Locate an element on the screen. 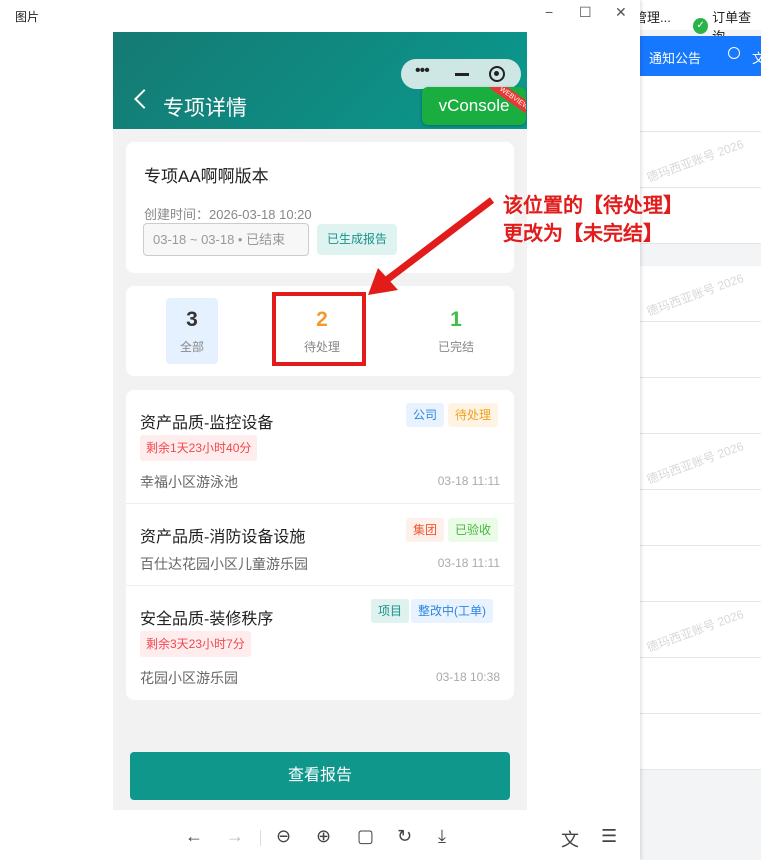 The width and height of the screenshot is (761, 860). annotation-text: 该位置的【待处理】 更改为【未完结】 is located at coordinates (593, 220).